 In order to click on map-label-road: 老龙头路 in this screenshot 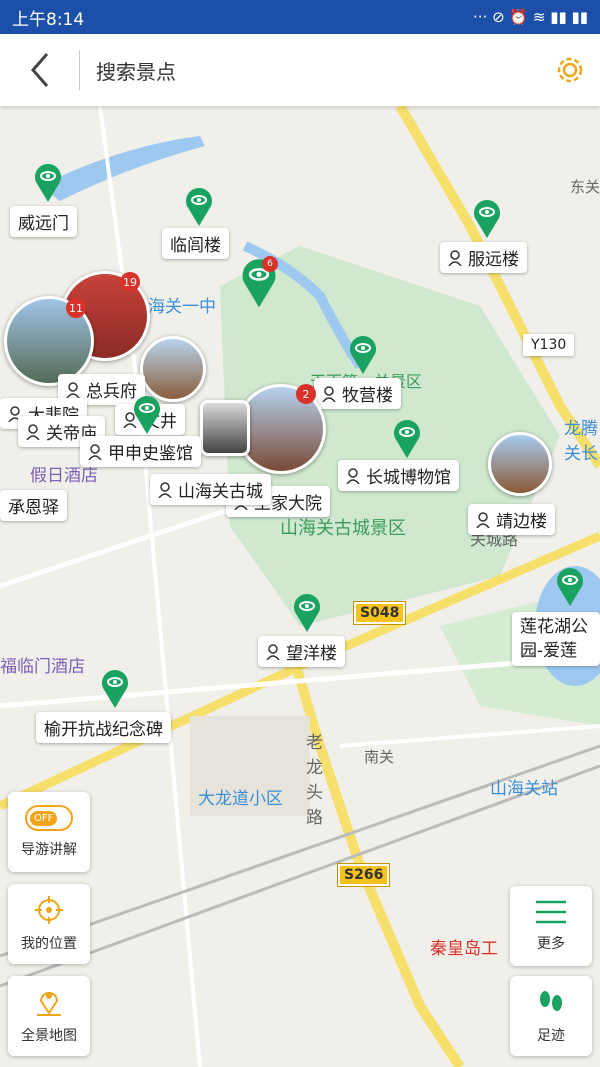, I will do `click(314, 780)`.